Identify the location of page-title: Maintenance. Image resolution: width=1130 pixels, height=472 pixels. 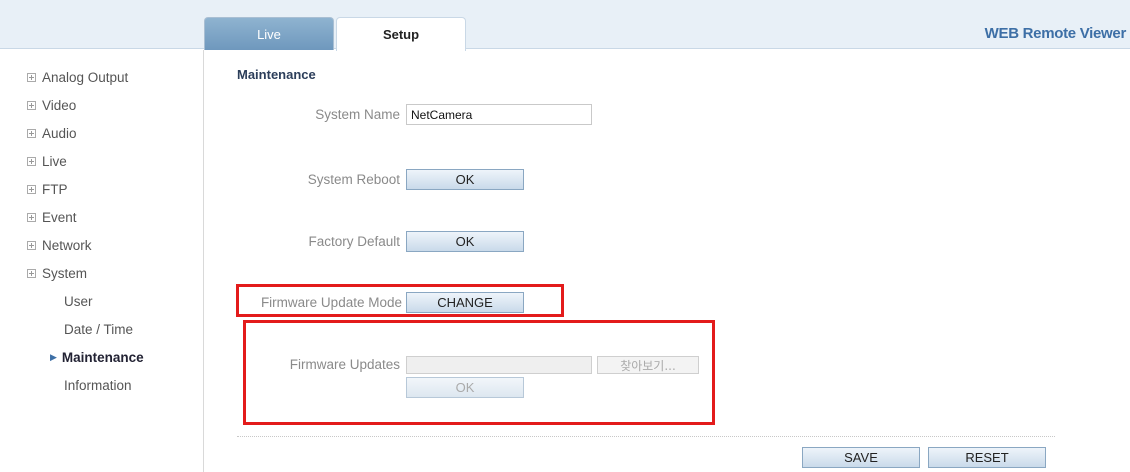
(276, 74).